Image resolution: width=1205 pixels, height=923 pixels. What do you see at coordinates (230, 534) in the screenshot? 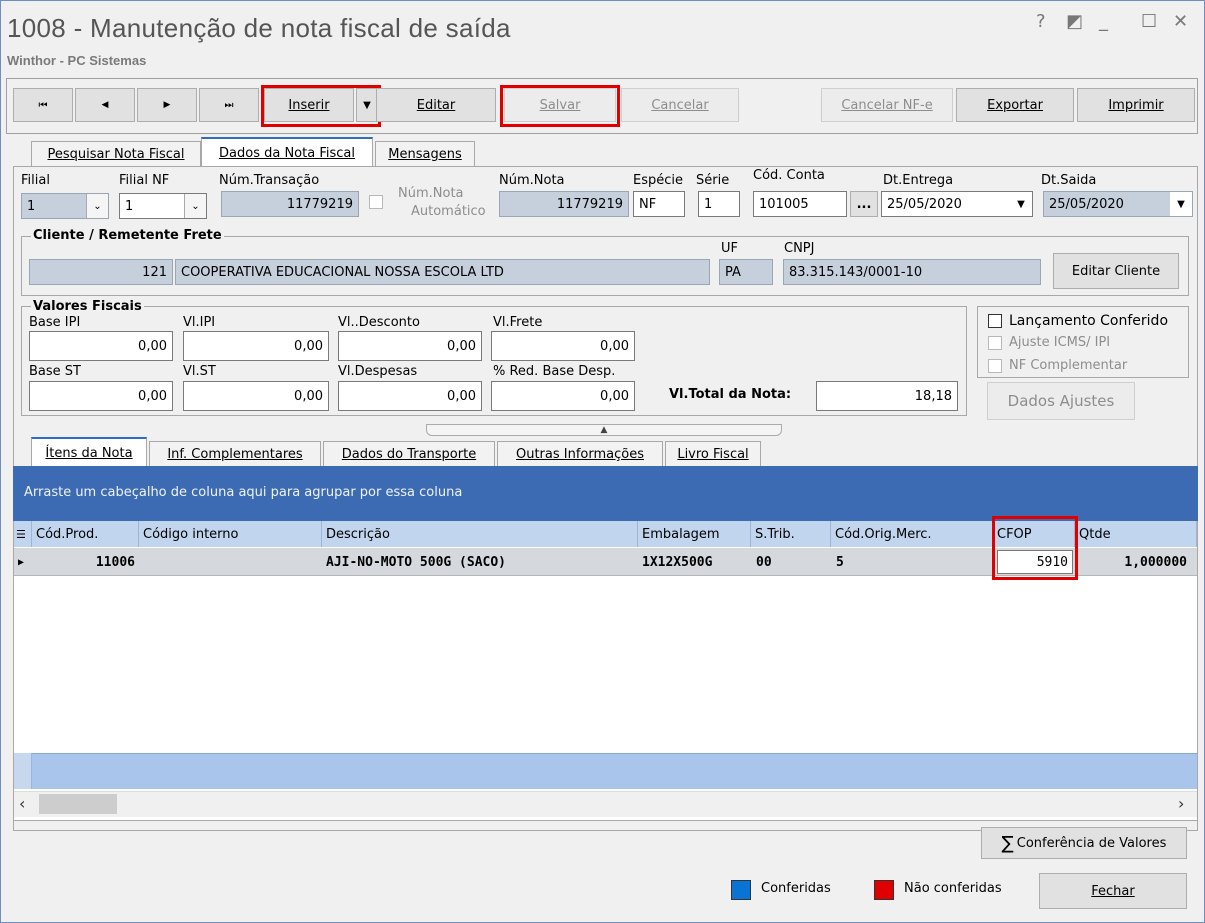
I see `col-codigo-interno: Código interno` at bounding box center [230, 534].